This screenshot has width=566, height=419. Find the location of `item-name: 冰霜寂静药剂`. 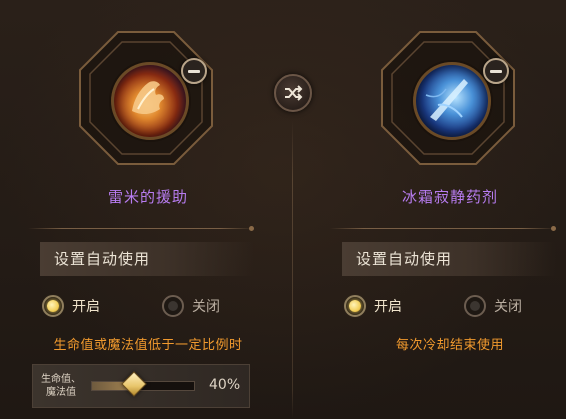

item-name: 冰霜寂静药剂 is located at coordinates (449, 197).